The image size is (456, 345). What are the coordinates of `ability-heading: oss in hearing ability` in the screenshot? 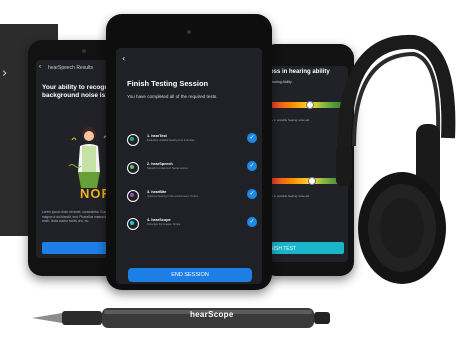 It's located at (300, 72).